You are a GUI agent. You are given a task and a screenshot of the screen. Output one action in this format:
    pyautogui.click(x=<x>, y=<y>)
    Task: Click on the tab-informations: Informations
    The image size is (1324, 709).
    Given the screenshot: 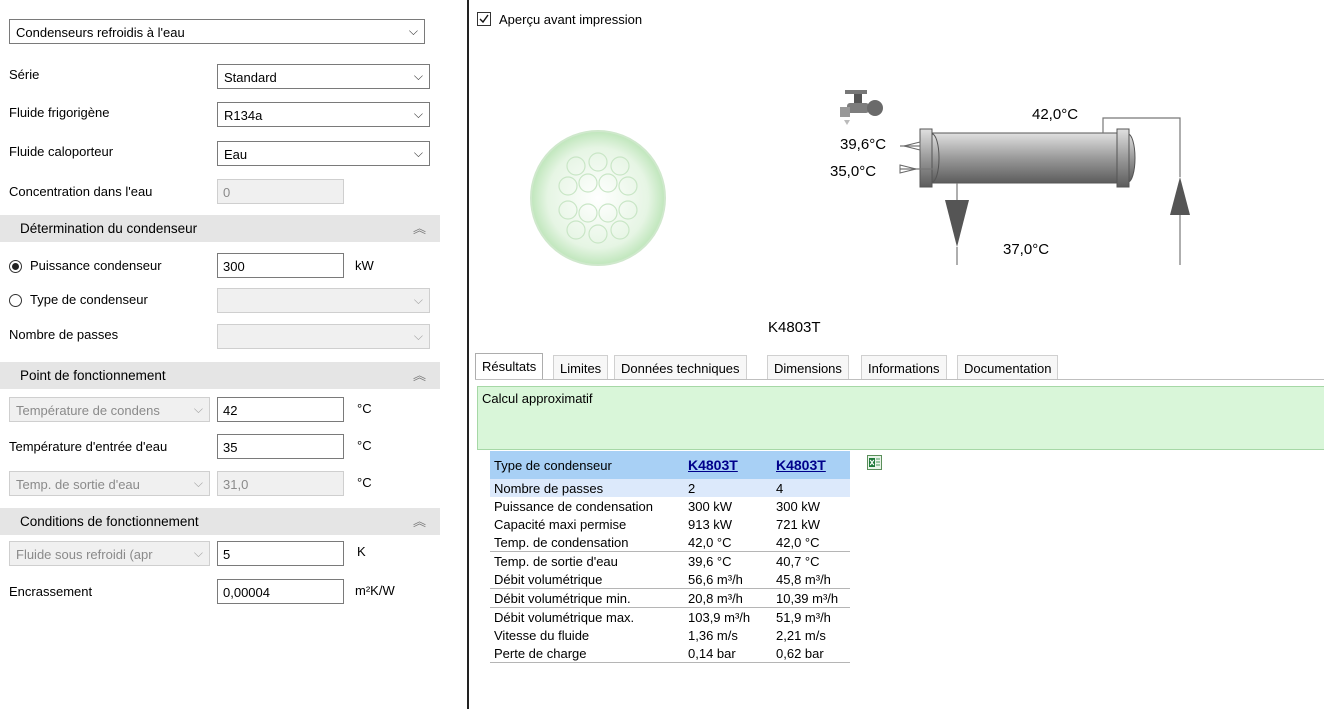 What is the action you would take?
    pyautogui.click(x=904, y=367)
    